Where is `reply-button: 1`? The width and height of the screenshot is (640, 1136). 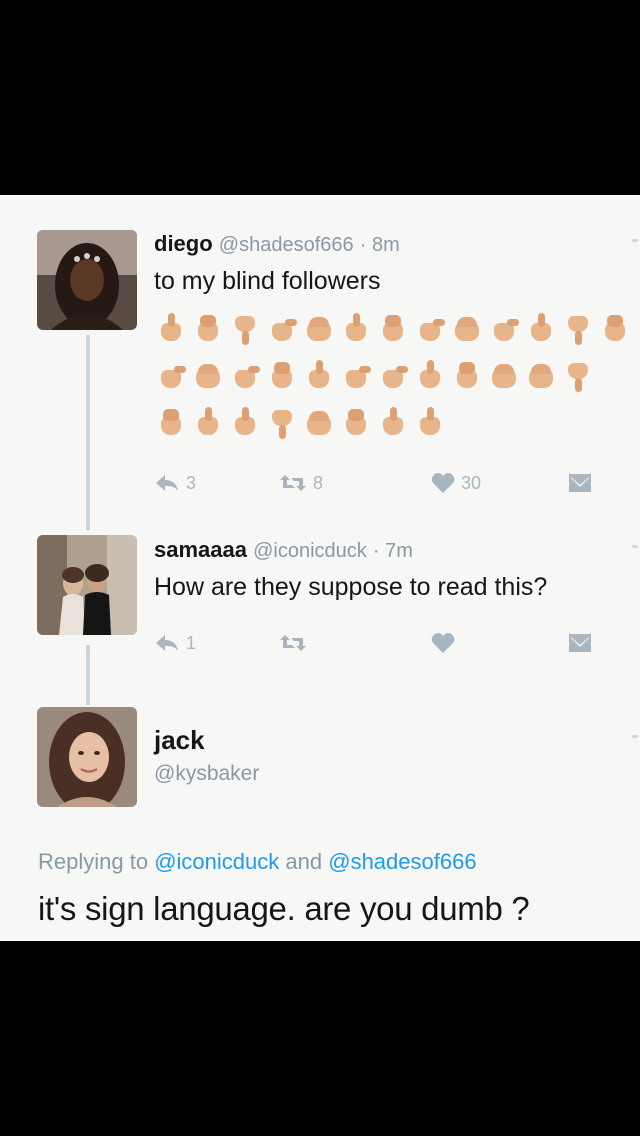
reply-button: 1 is located at coordinates (216, 643).